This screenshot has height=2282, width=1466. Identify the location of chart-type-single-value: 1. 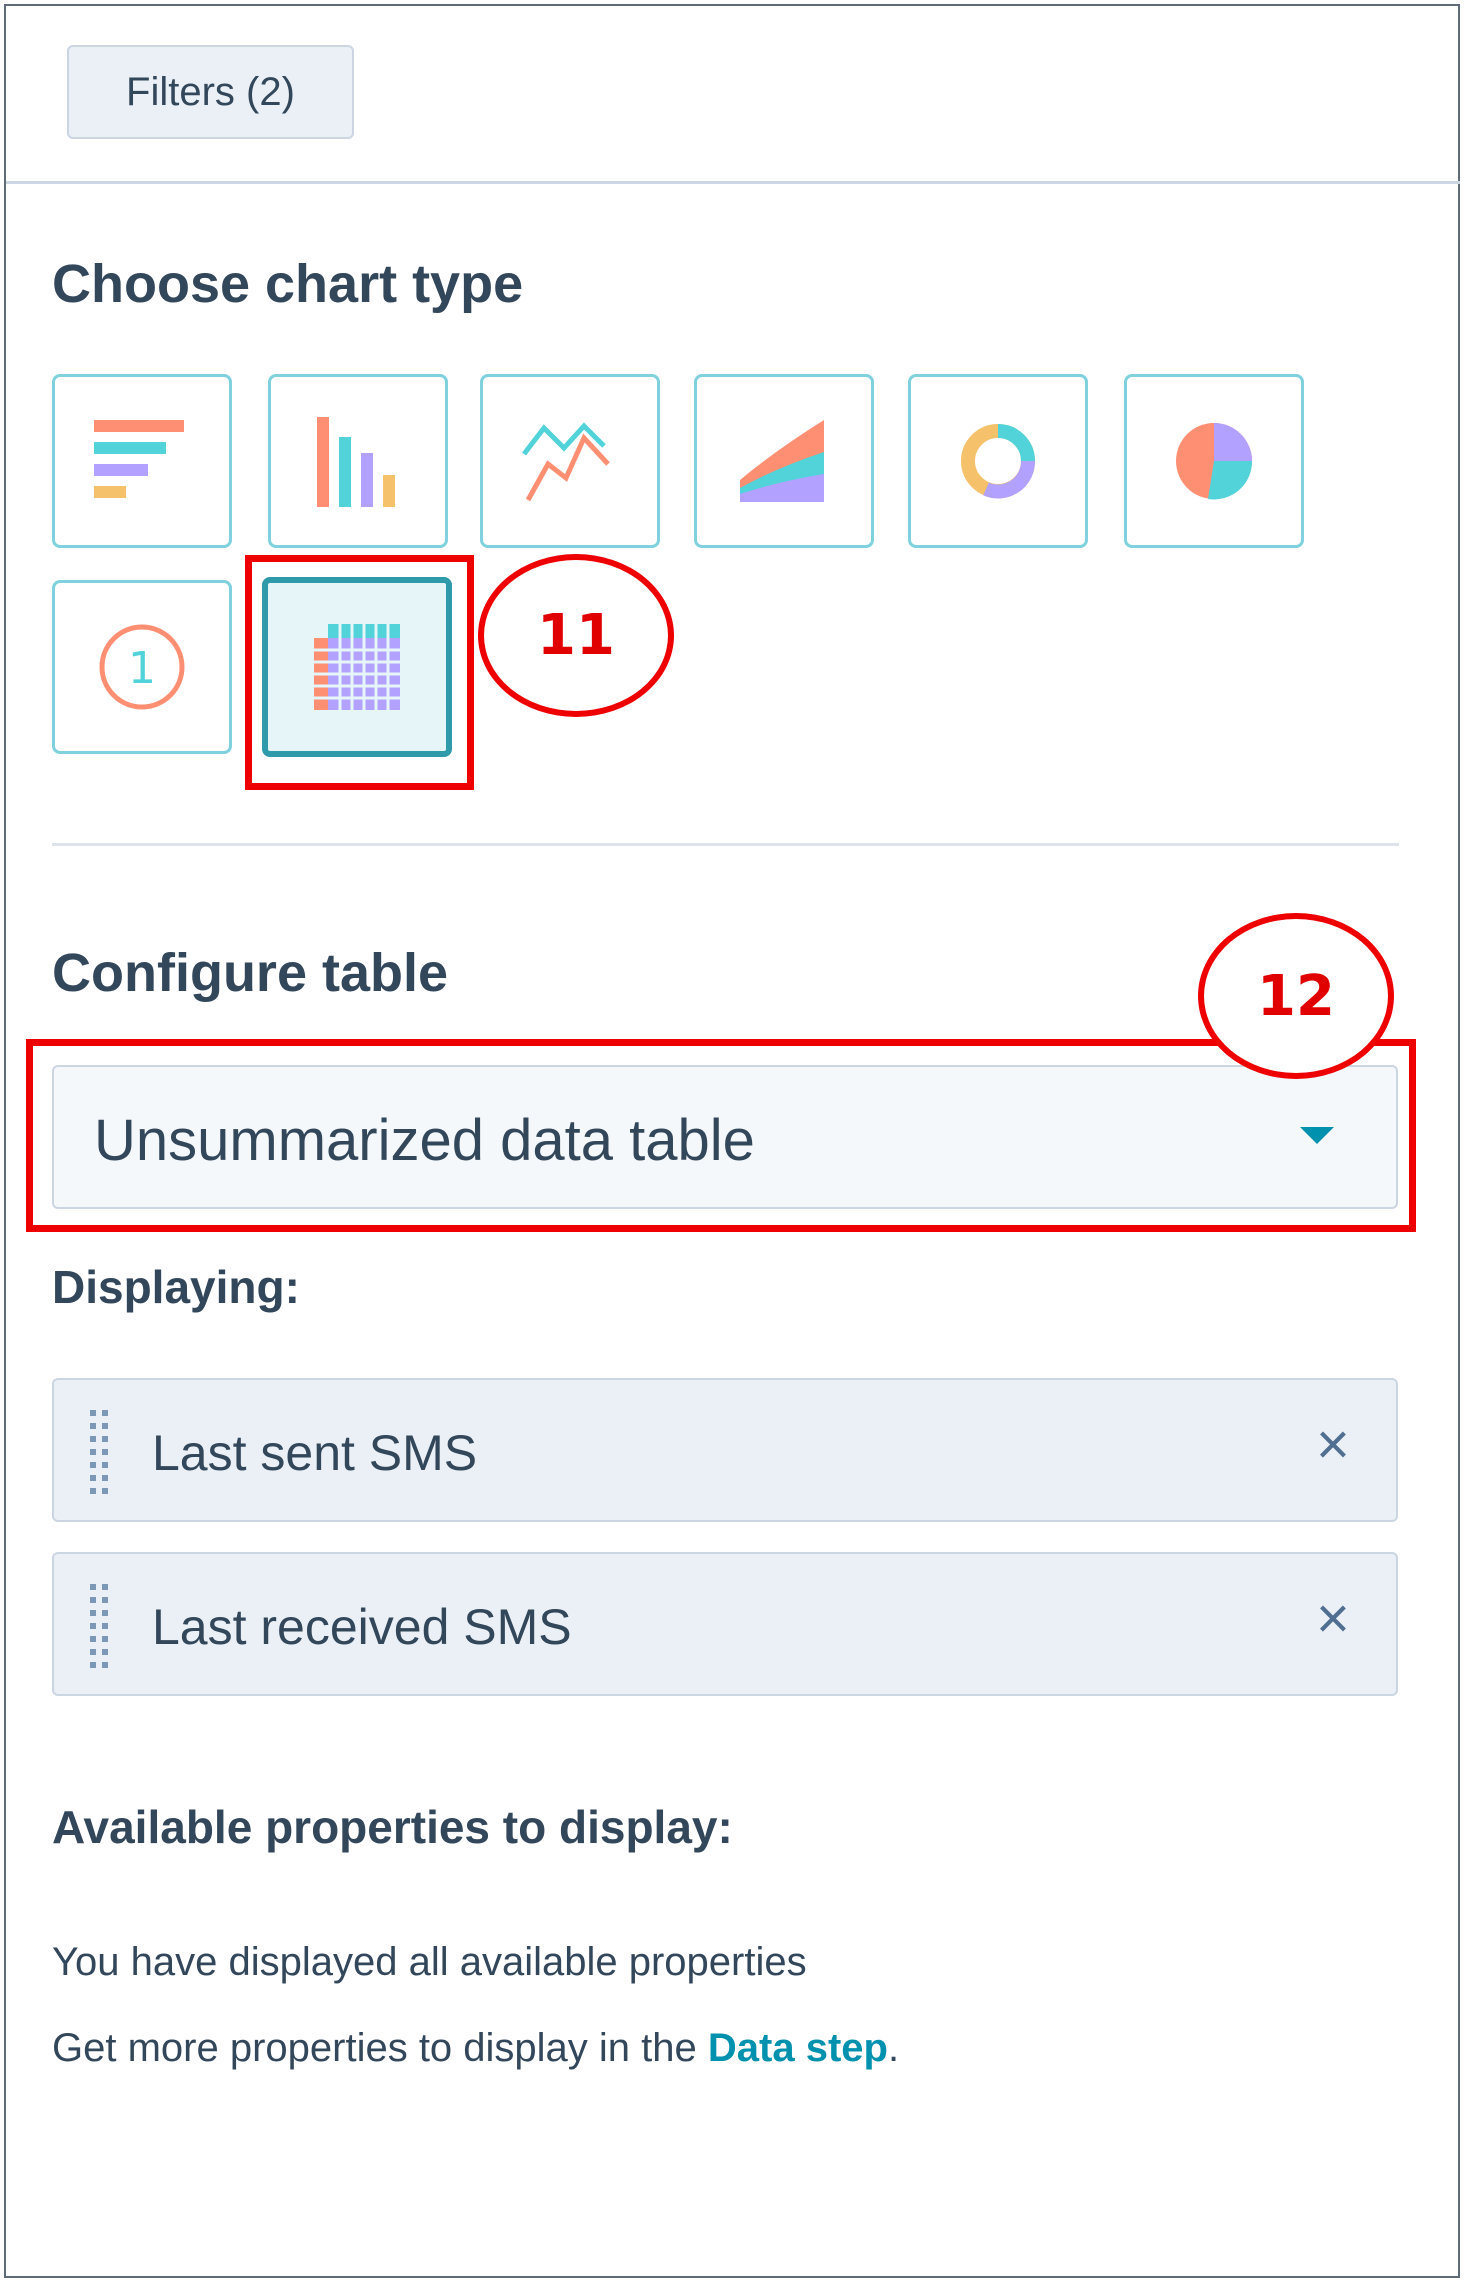
(142, 667).